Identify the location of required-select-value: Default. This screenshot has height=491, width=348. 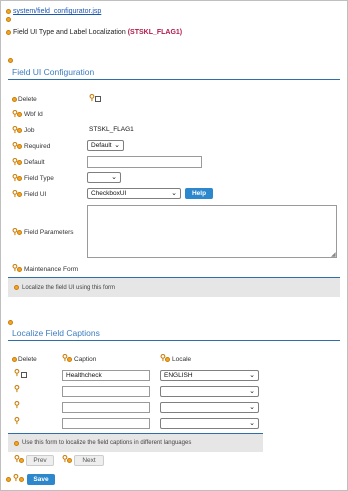
(101, 145).